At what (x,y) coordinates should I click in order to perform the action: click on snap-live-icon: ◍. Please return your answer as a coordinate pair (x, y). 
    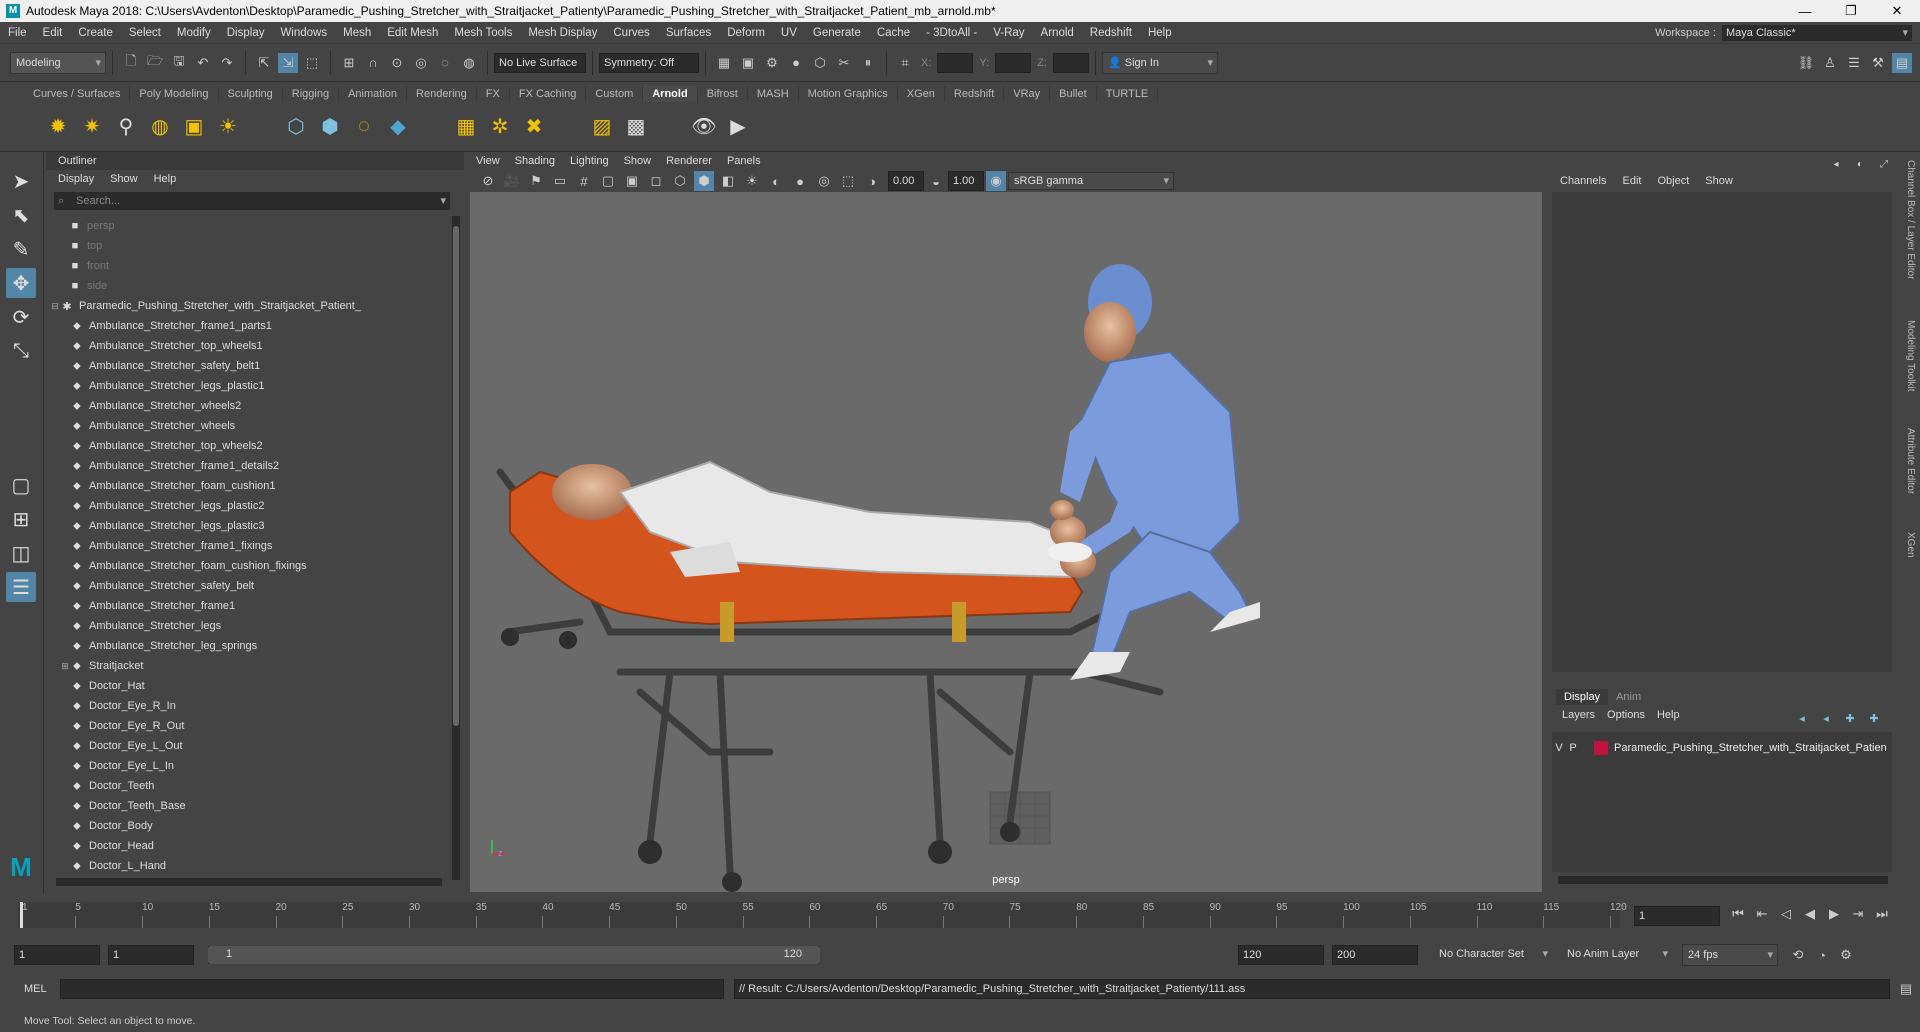
    Looking at the image, I should click on (469, 63).